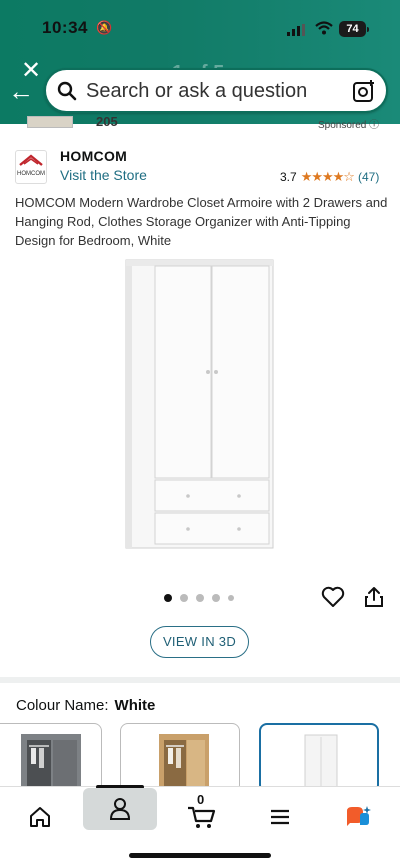 The width and height of the screenshot is (400, 867). I want to click on grey-wardrobe-thumbnail, so click(51, 763).